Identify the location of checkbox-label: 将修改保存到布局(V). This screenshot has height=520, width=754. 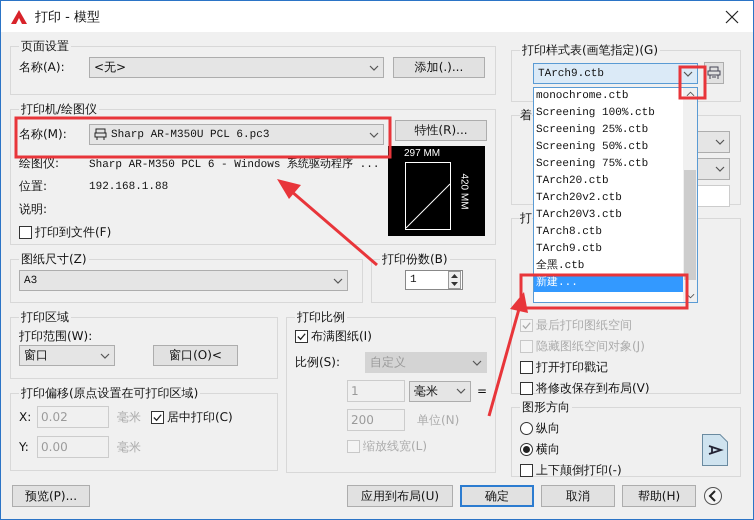
(593, 388).